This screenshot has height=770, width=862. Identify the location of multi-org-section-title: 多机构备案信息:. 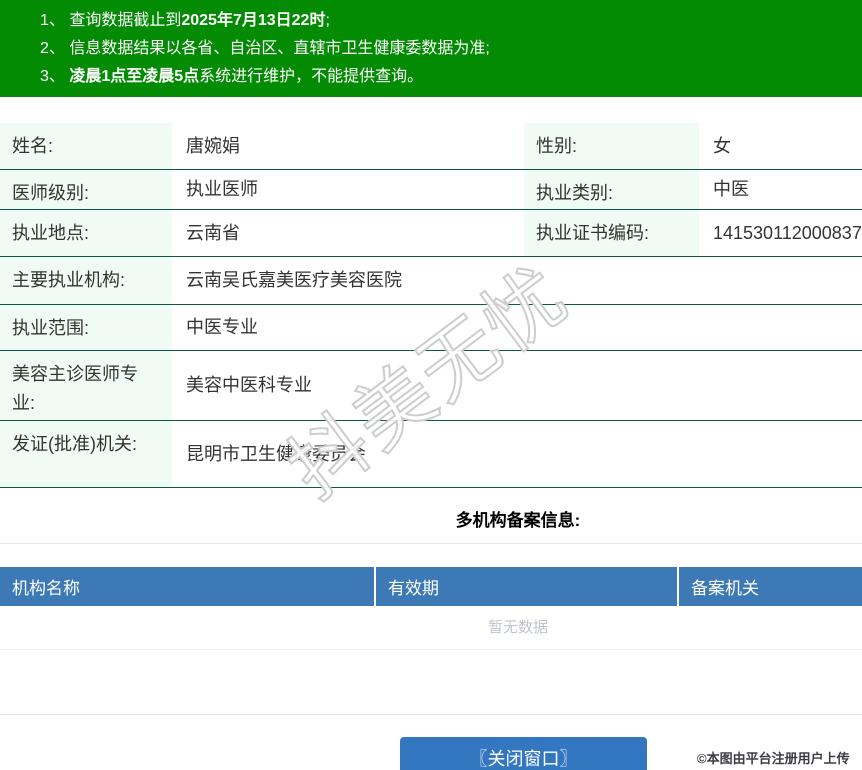
(518, 520).